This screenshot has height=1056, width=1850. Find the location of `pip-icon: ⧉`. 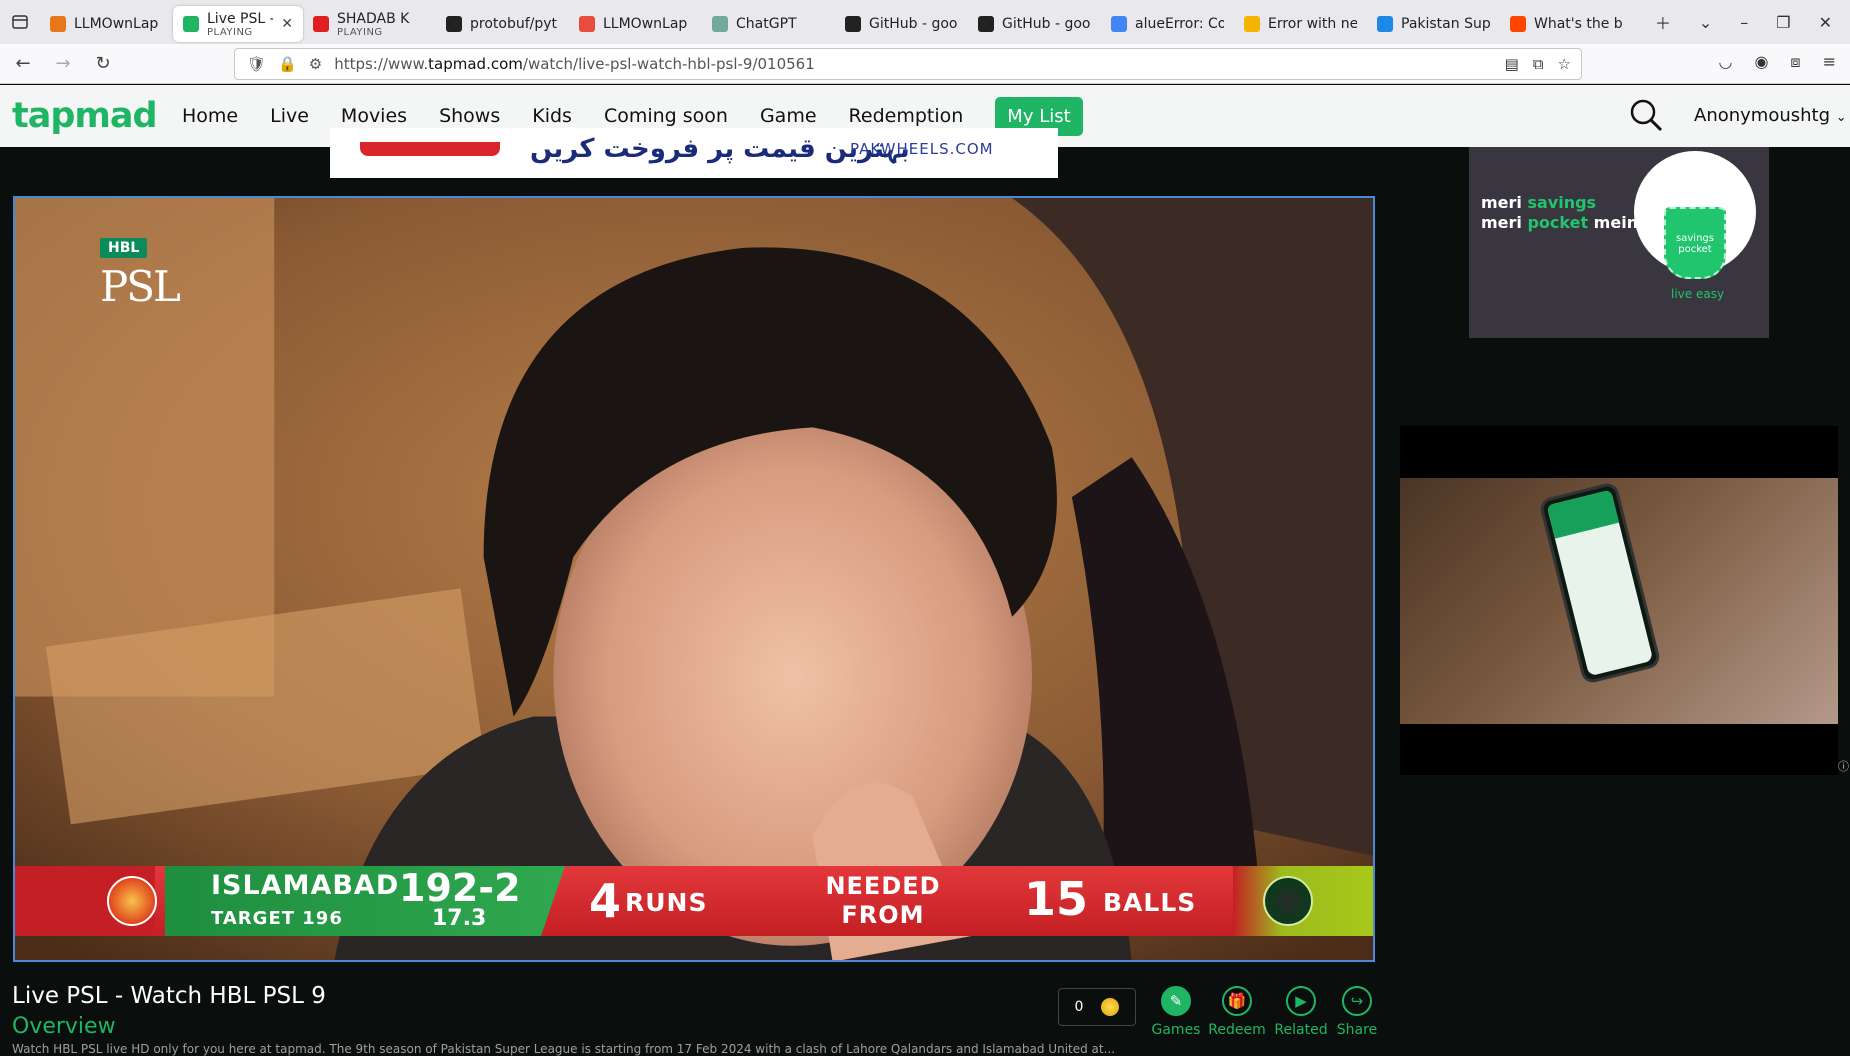

pip-icon: ⧉ is located at coordinates (1538, 64).